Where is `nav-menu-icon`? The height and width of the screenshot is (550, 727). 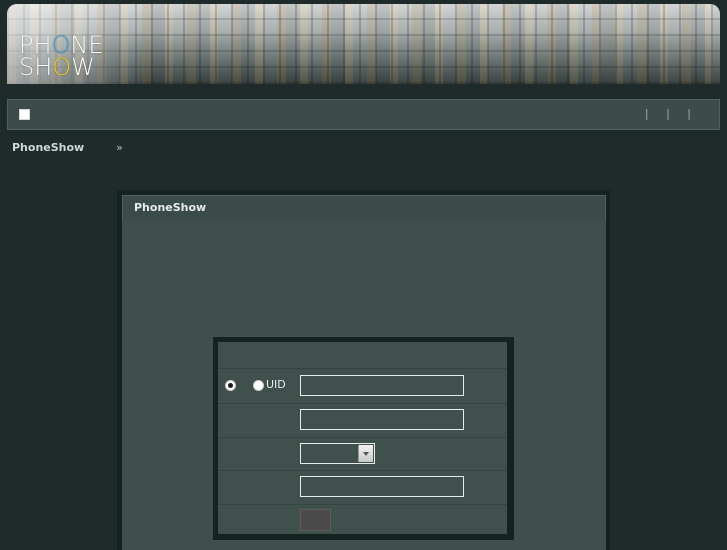 nav-menu-icon is located at coordinates (24, 114).